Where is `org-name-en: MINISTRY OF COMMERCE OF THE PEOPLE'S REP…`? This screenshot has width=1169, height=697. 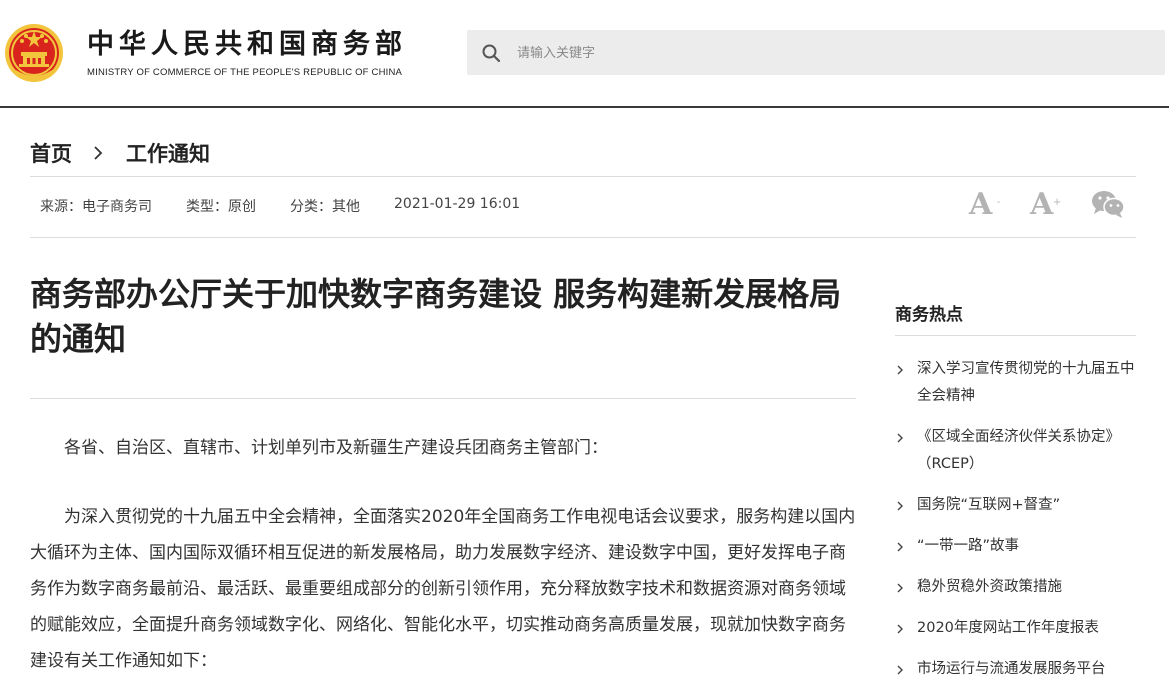 org-name-en: MINISTRY OF COMMERCE OF THE PEOPLE'S REP… is located at coordinates (245, 72).